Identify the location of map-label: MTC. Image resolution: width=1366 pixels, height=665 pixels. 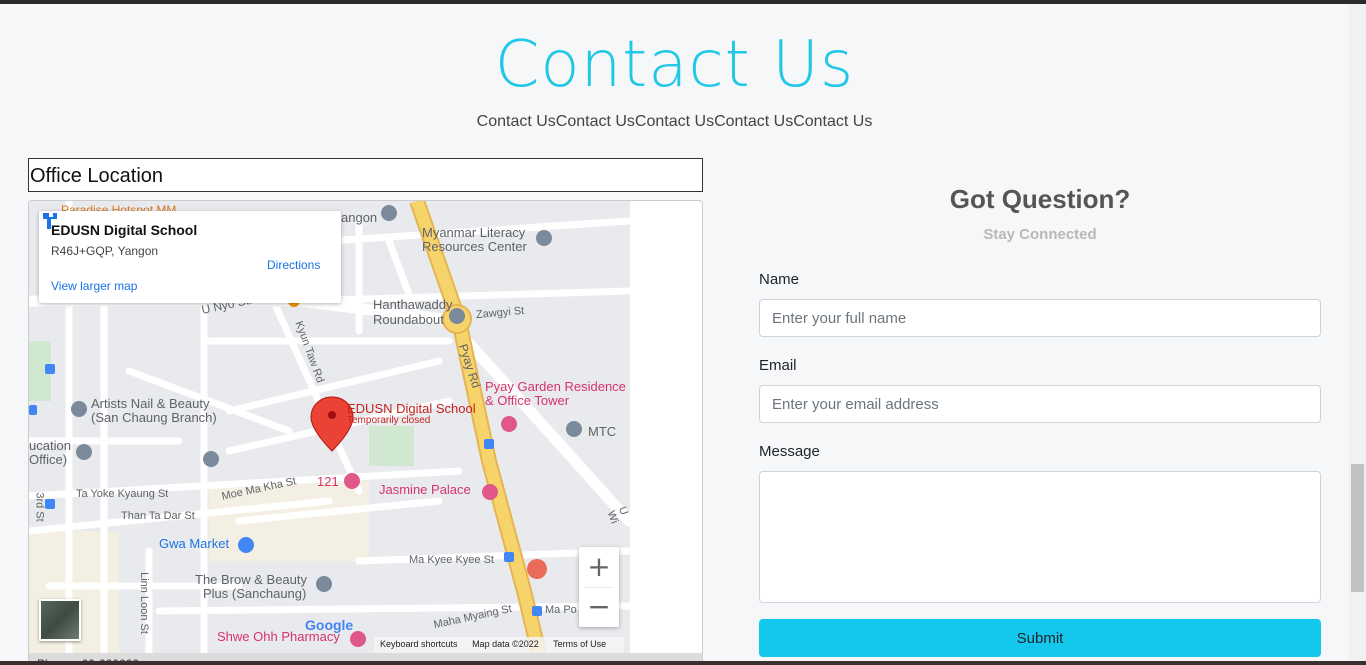
(602, 431).